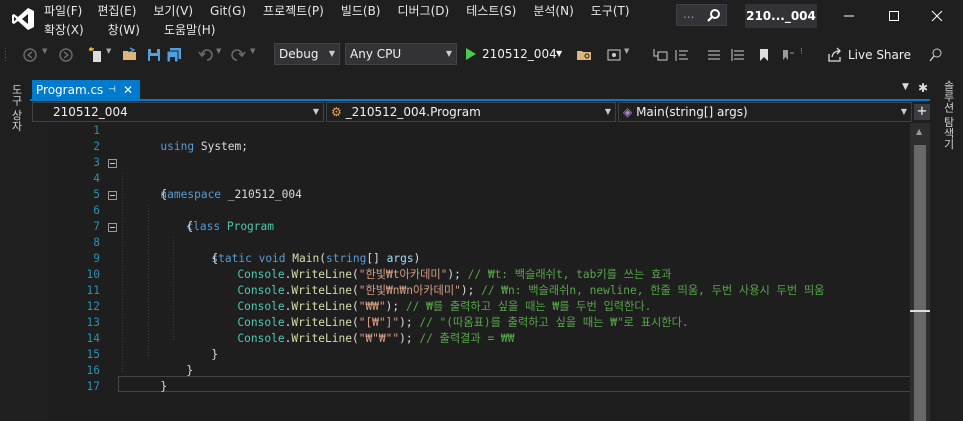  What do you see at coordinates (424, 11) in the screenshot?
I see `menu-debug: 디버그(D)` at bounding box center [424, 11].